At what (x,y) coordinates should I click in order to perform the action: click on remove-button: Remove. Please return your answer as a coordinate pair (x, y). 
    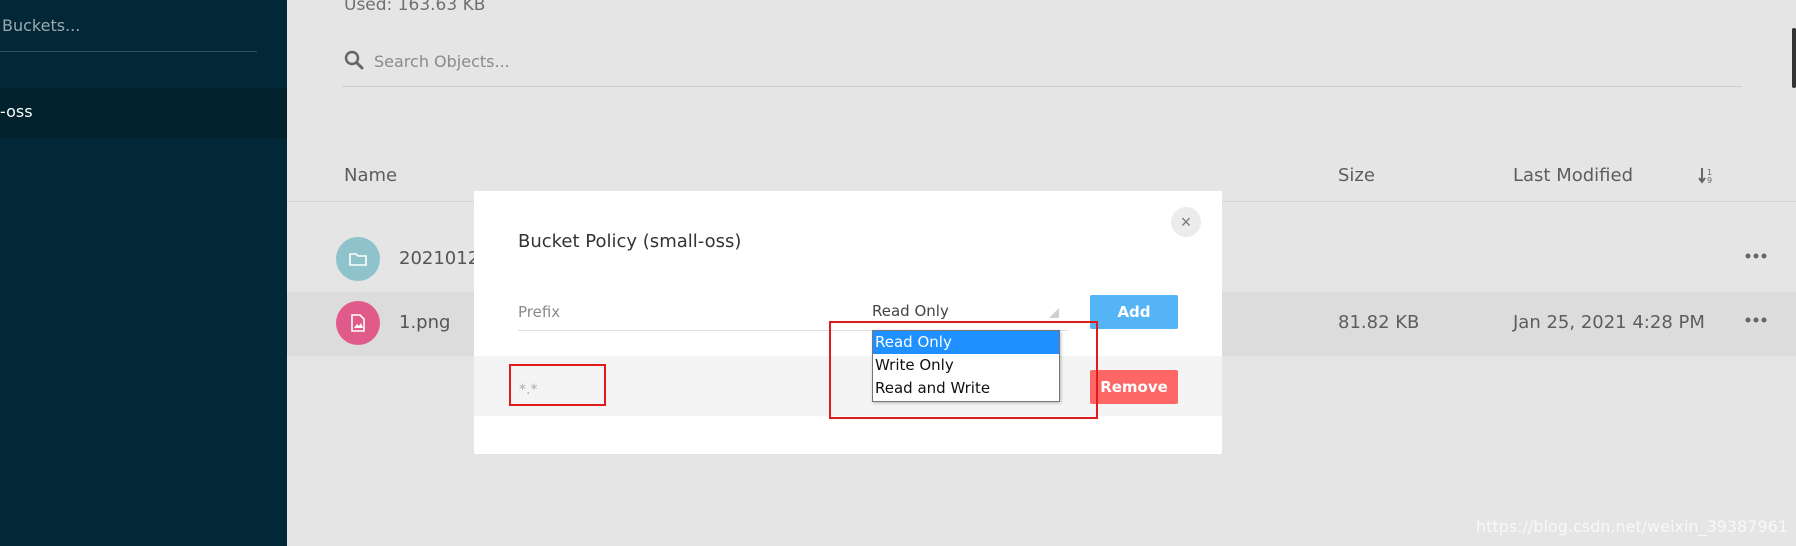
    Looking at the image, I should click on (1134, 387).